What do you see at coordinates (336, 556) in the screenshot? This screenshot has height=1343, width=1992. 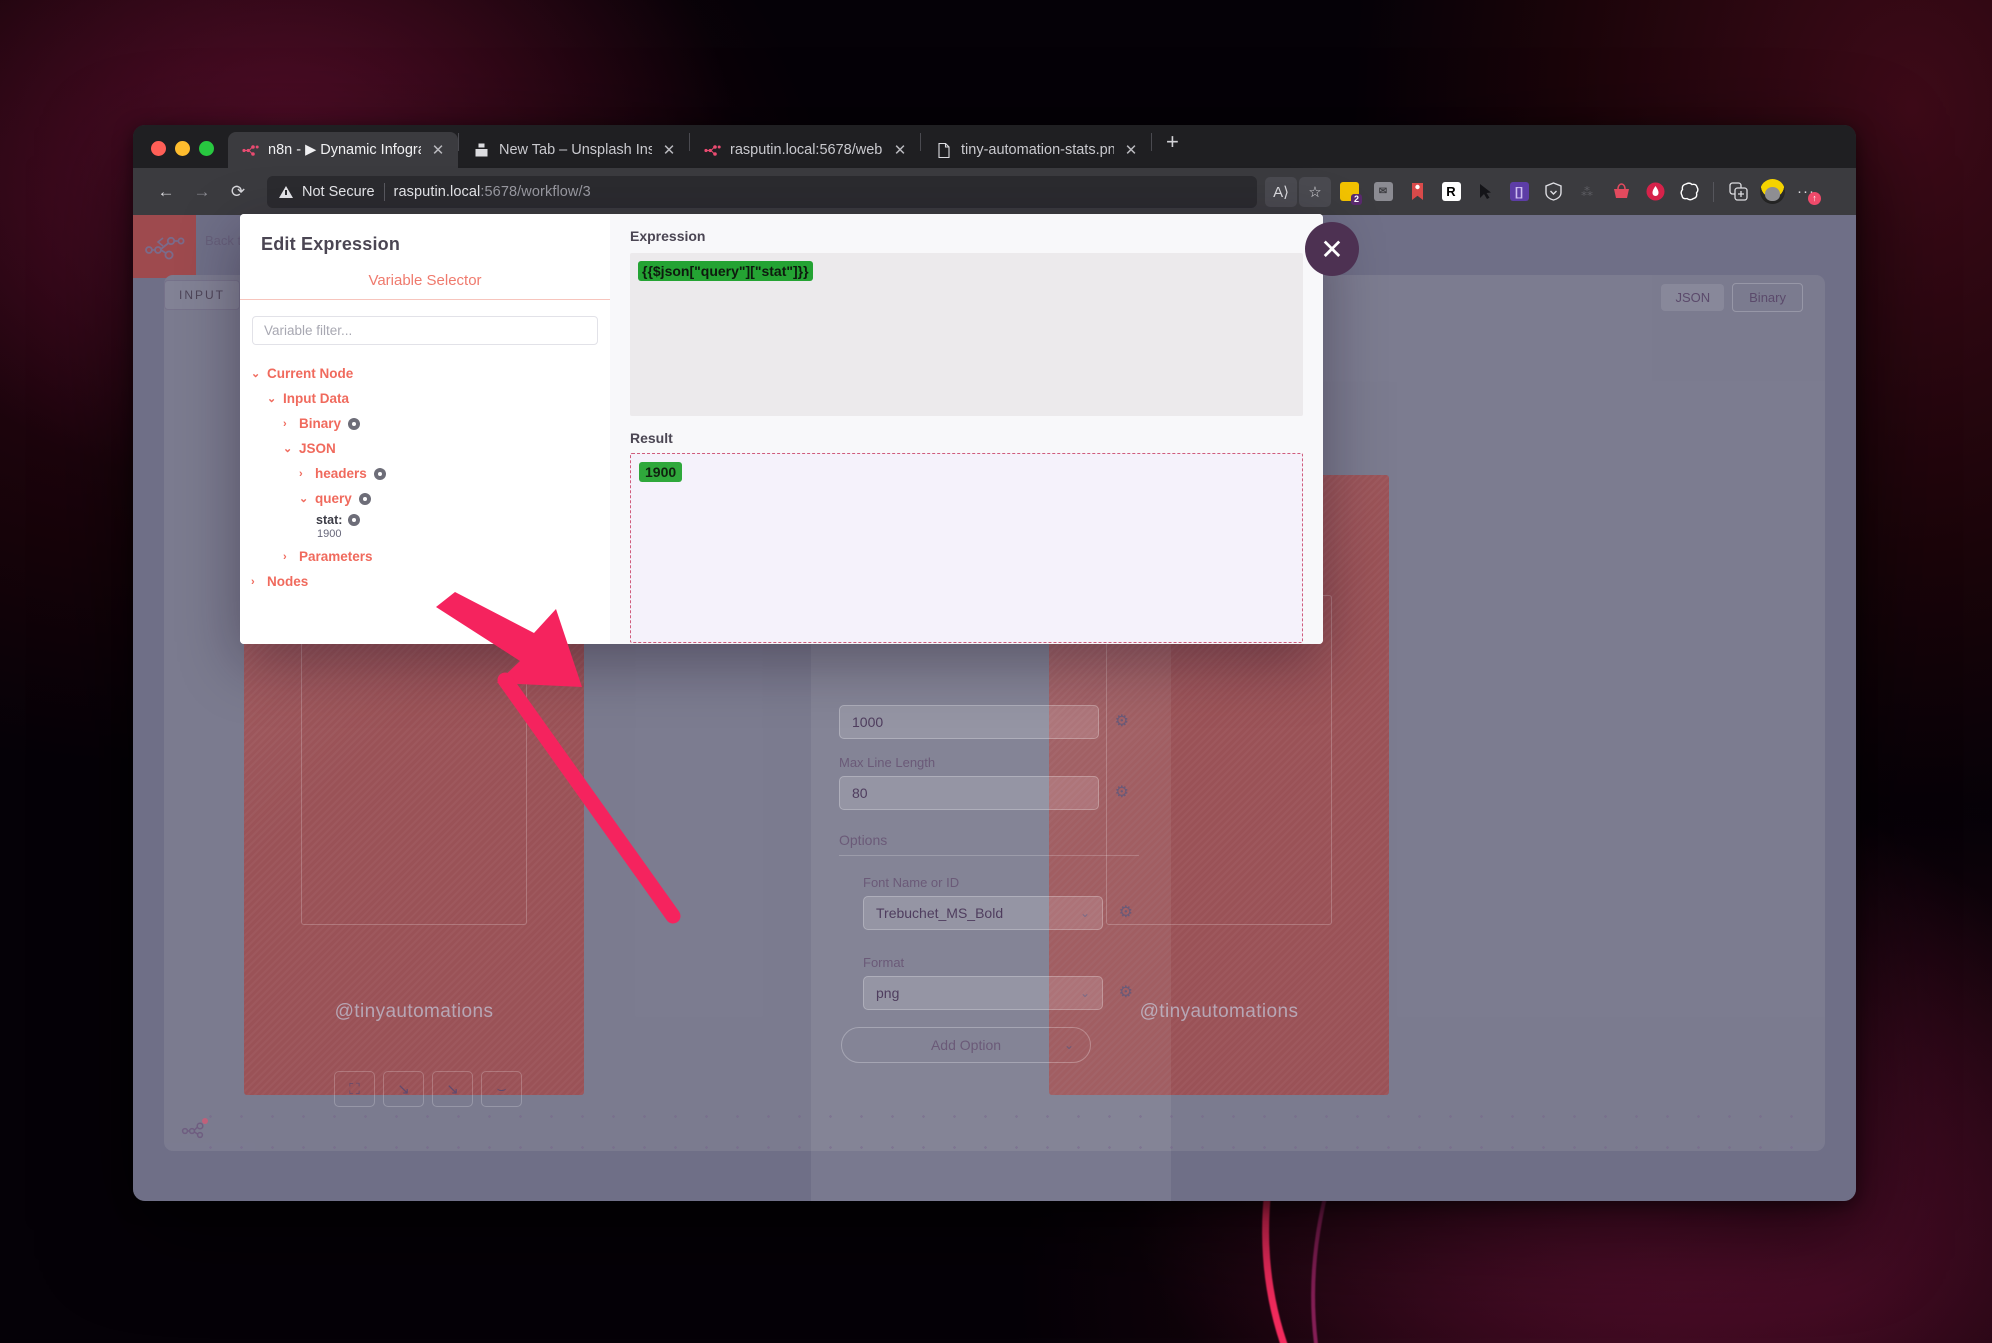 I see `tree-label-parameters: Parameters` at bounding box center [336, 556].